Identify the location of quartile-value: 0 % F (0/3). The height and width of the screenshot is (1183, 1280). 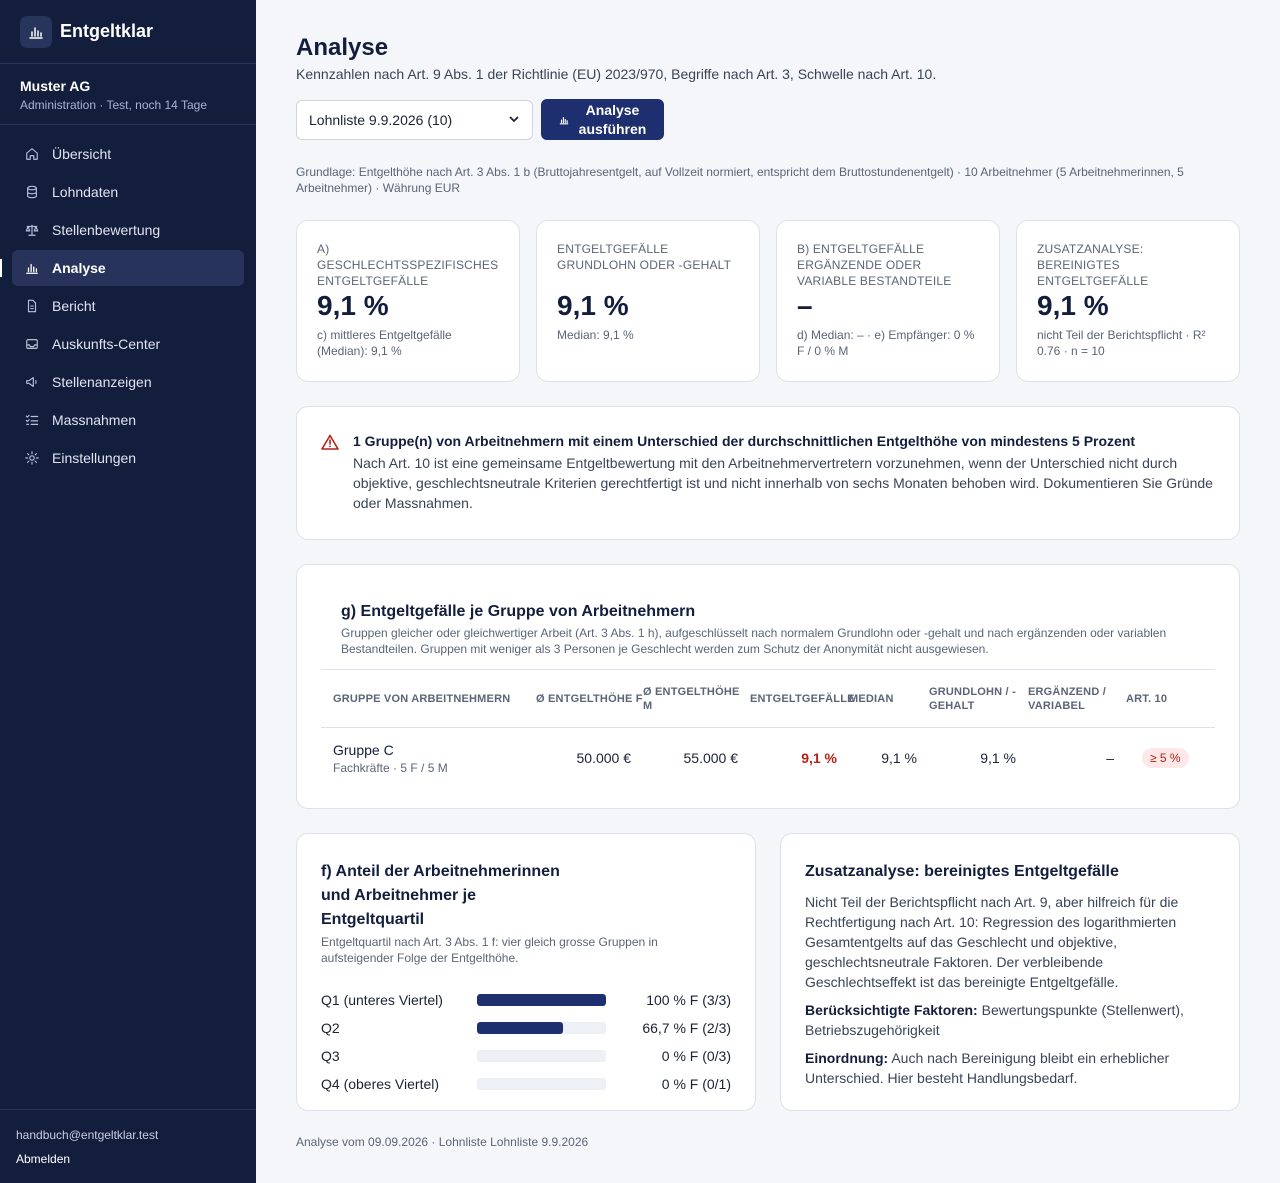
(696, 1056).